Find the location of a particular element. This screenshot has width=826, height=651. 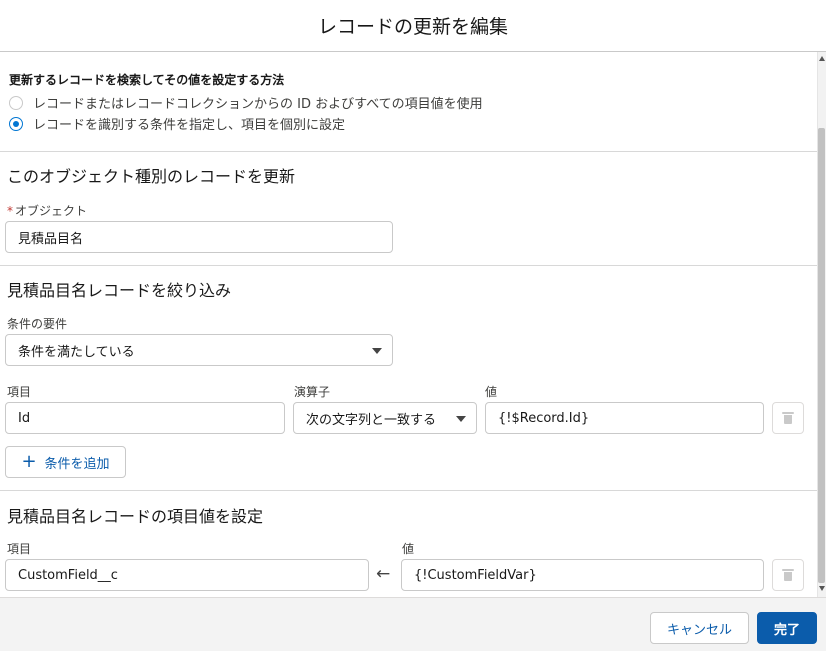

method-label: 更新するレコードを検索してその値を設定する方法 is located at coordinates (147, 80).